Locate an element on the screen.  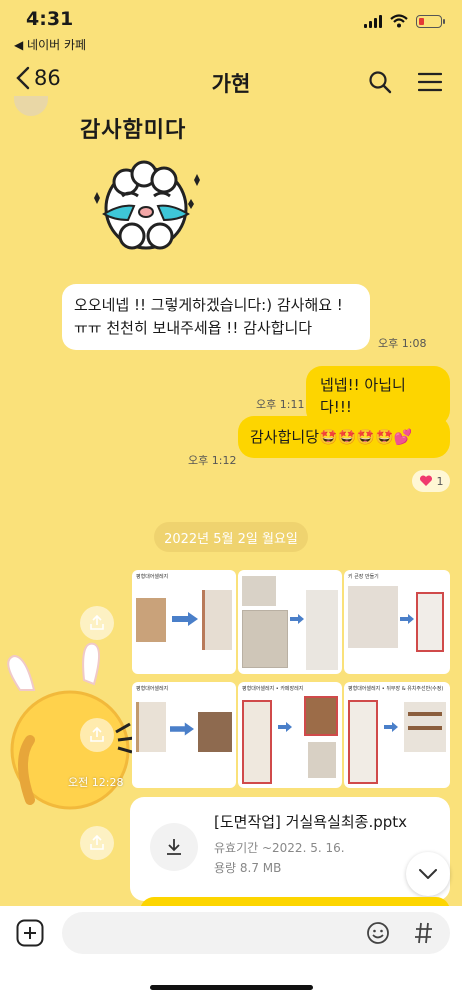
plus-icon is located at coordinates (30, 933).